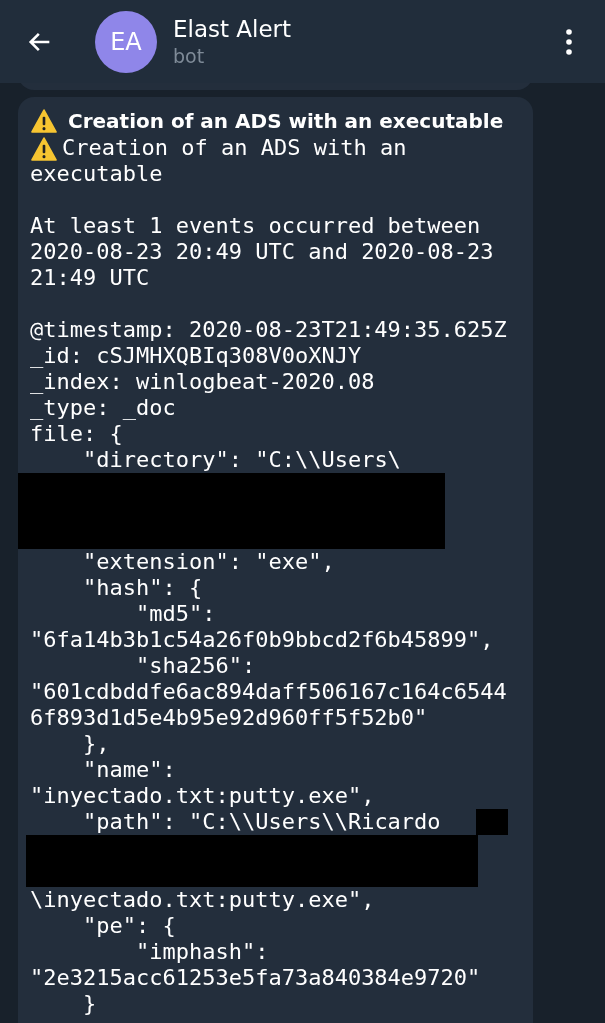 The width and height of the screenshot is (605, 1023). I want to click on message-text: \inyectado.txt:putty.exe",, so click(203, 900).